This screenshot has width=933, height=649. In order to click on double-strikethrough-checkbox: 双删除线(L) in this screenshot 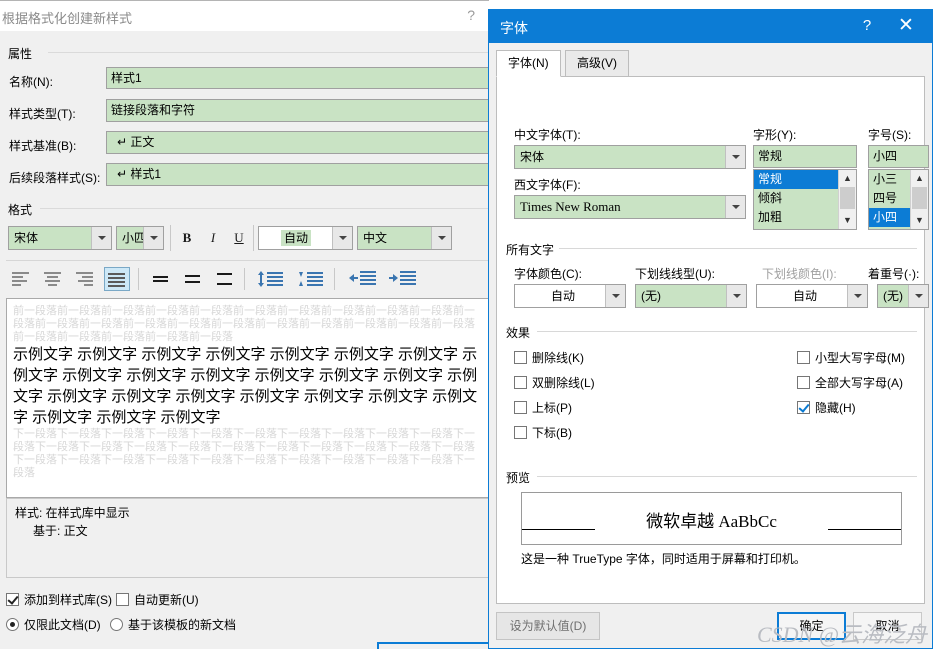, I will do `click(554, 382)`.